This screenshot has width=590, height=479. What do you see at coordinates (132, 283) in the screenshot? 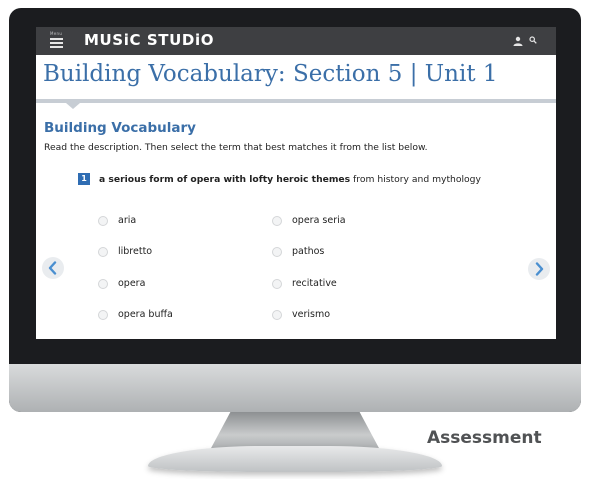
I see `option-label: opera` at bounding box center [132, 283].